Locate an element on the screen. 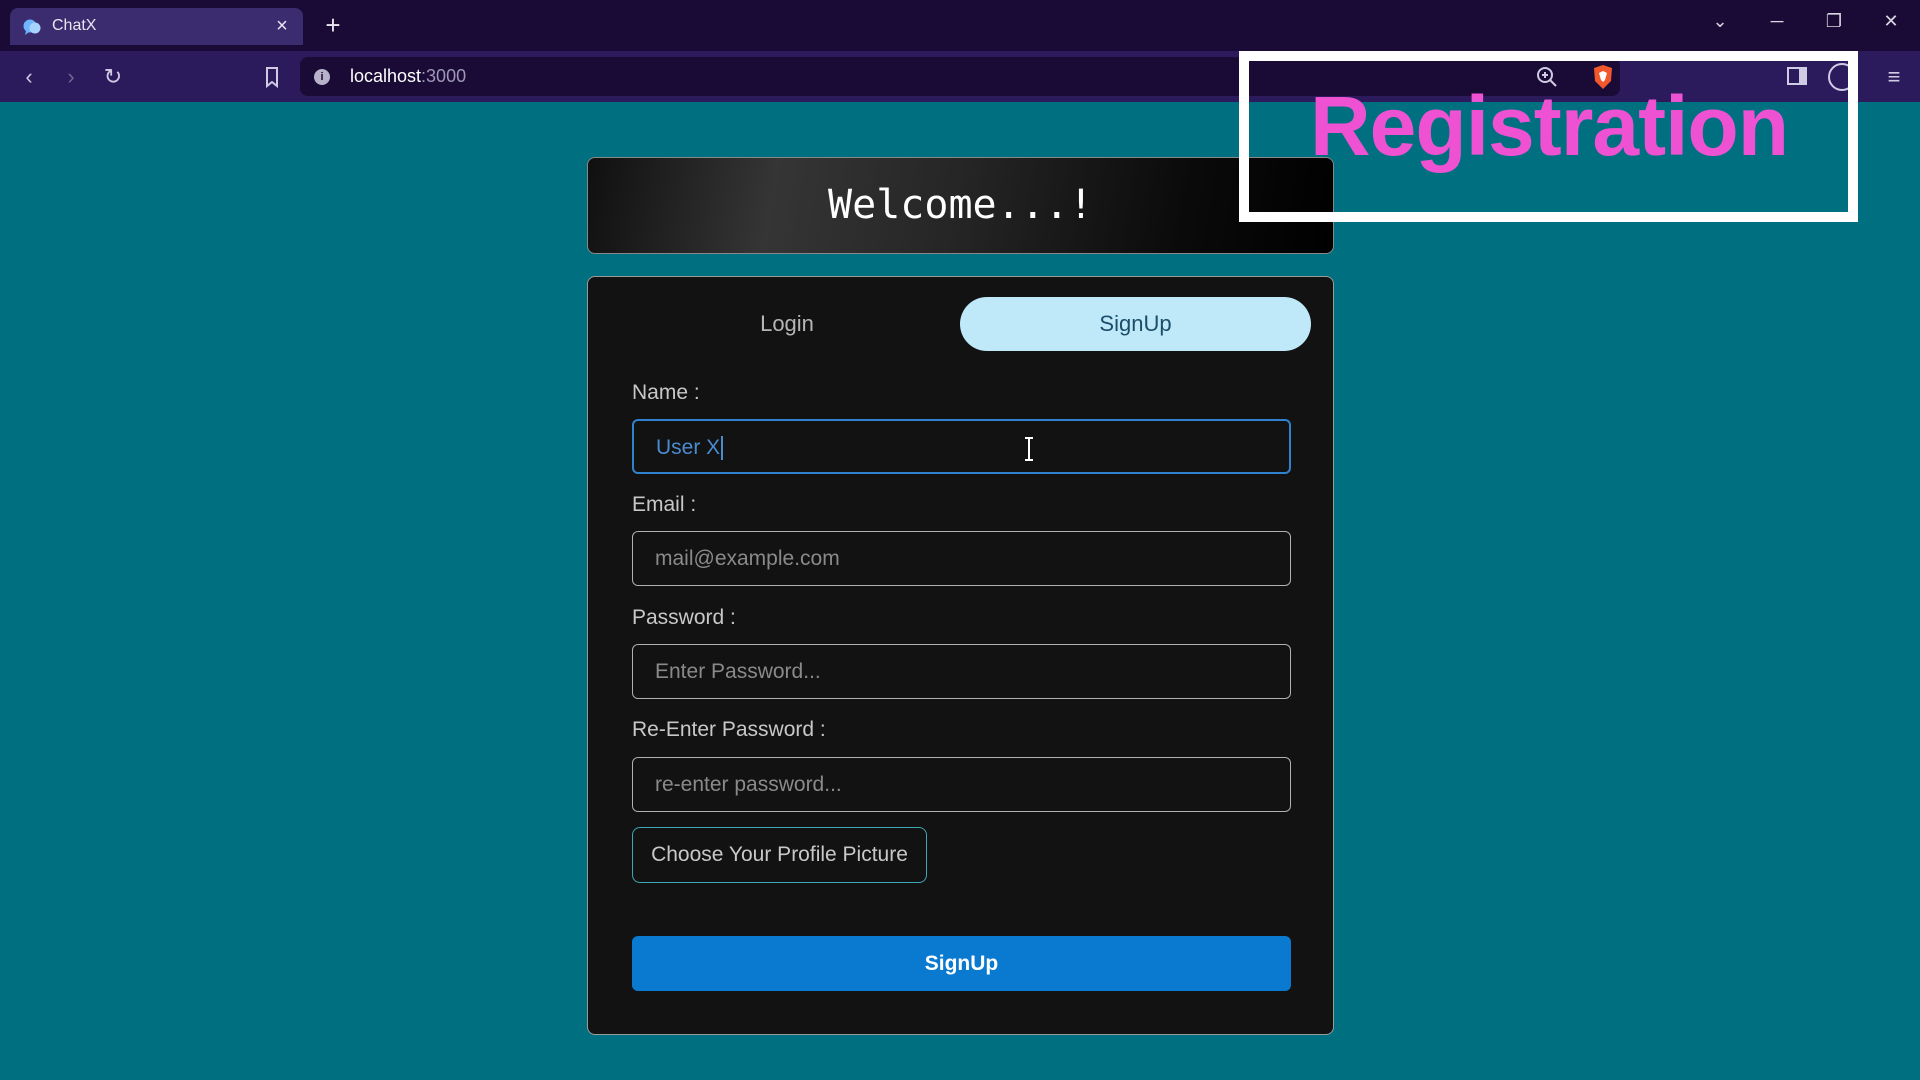 This screenshot has width=1920, height=1080. email-label: Email : is located at coordinates (664, 504).